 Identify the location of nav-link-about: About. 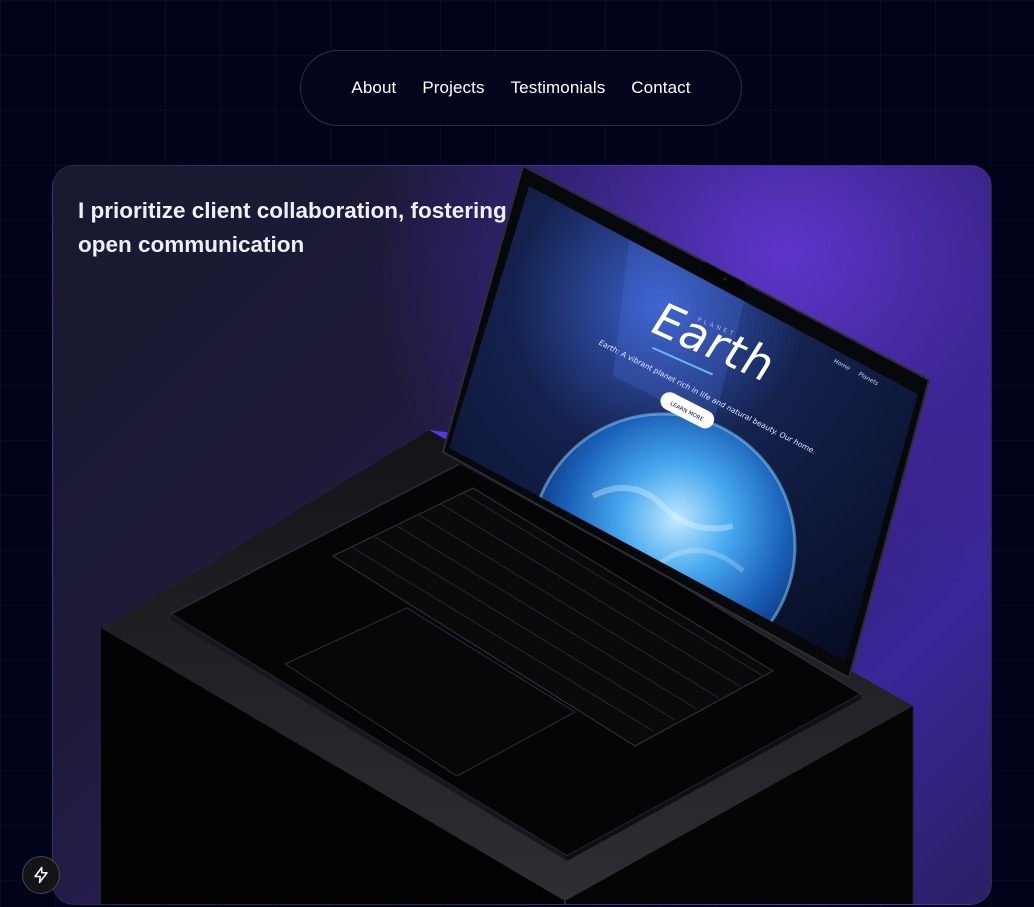
(373, 88).